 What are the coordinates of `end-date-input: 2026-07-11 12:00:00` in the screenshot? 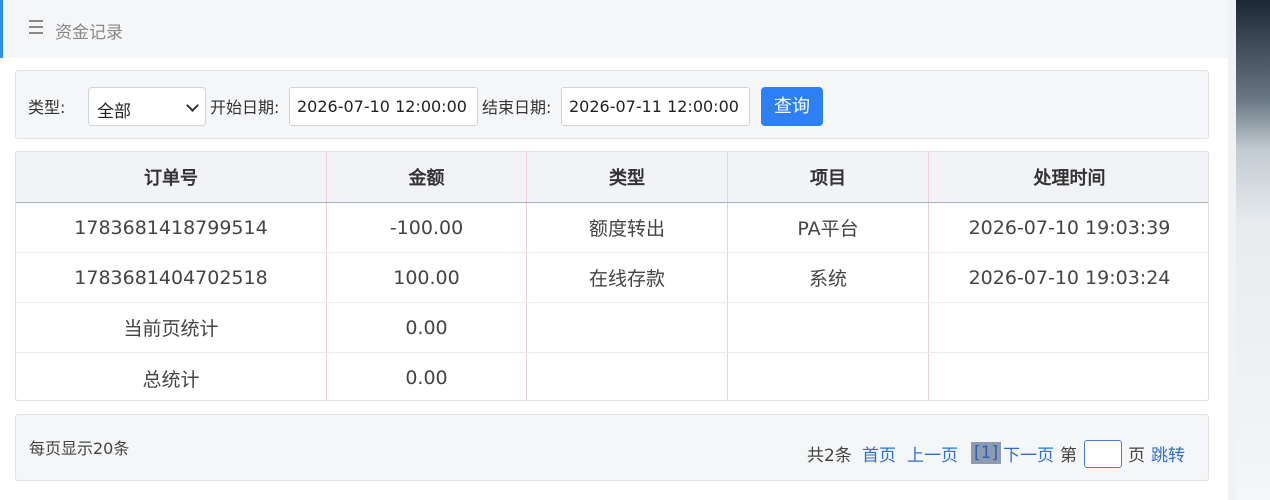 It's located at (655, 106).